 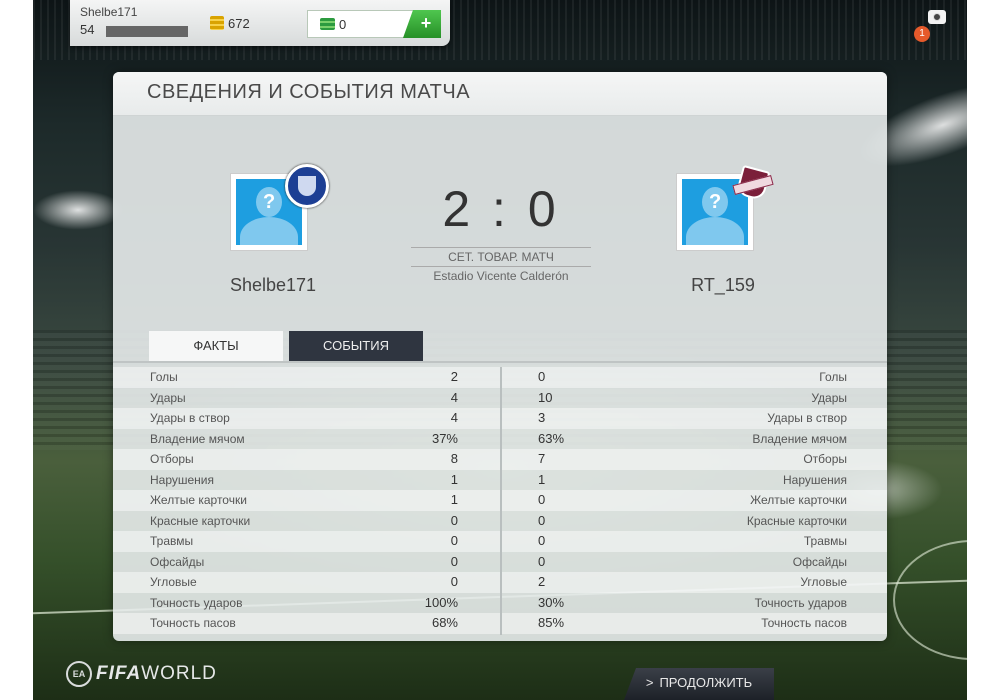 What do you see at coordinates (500, 94) in the screenshot?
I see `panel-header: СВЕДЕНИЯ И СОБЫТИЯ МАТЧА` at bounding box center [500, 94].